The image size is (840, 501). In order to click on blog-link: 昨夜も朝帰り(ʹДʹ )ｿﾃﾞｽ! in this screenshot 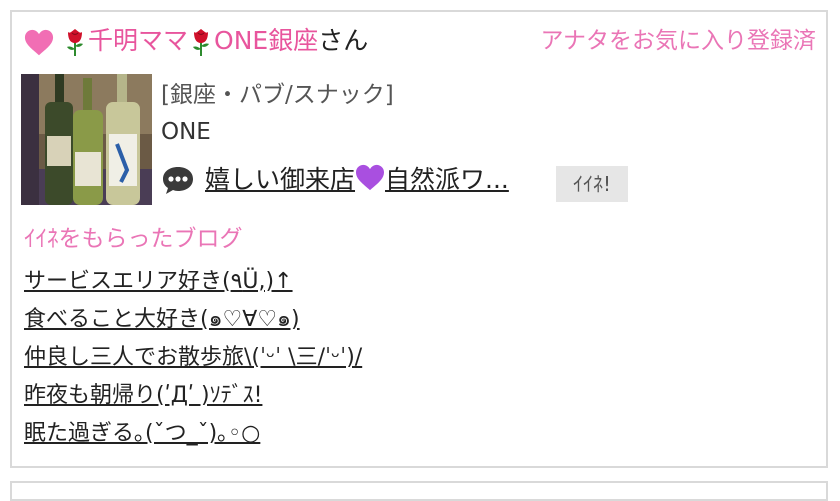, I will do `click(143, 395)`.